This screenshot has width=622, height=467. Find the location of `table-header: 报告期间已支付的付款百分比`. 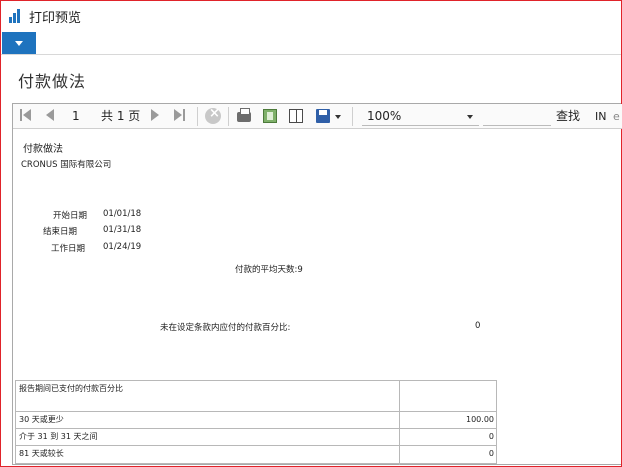

table-header: 报告期间已支付的付款百分比 is located at coordinates (71, 388).